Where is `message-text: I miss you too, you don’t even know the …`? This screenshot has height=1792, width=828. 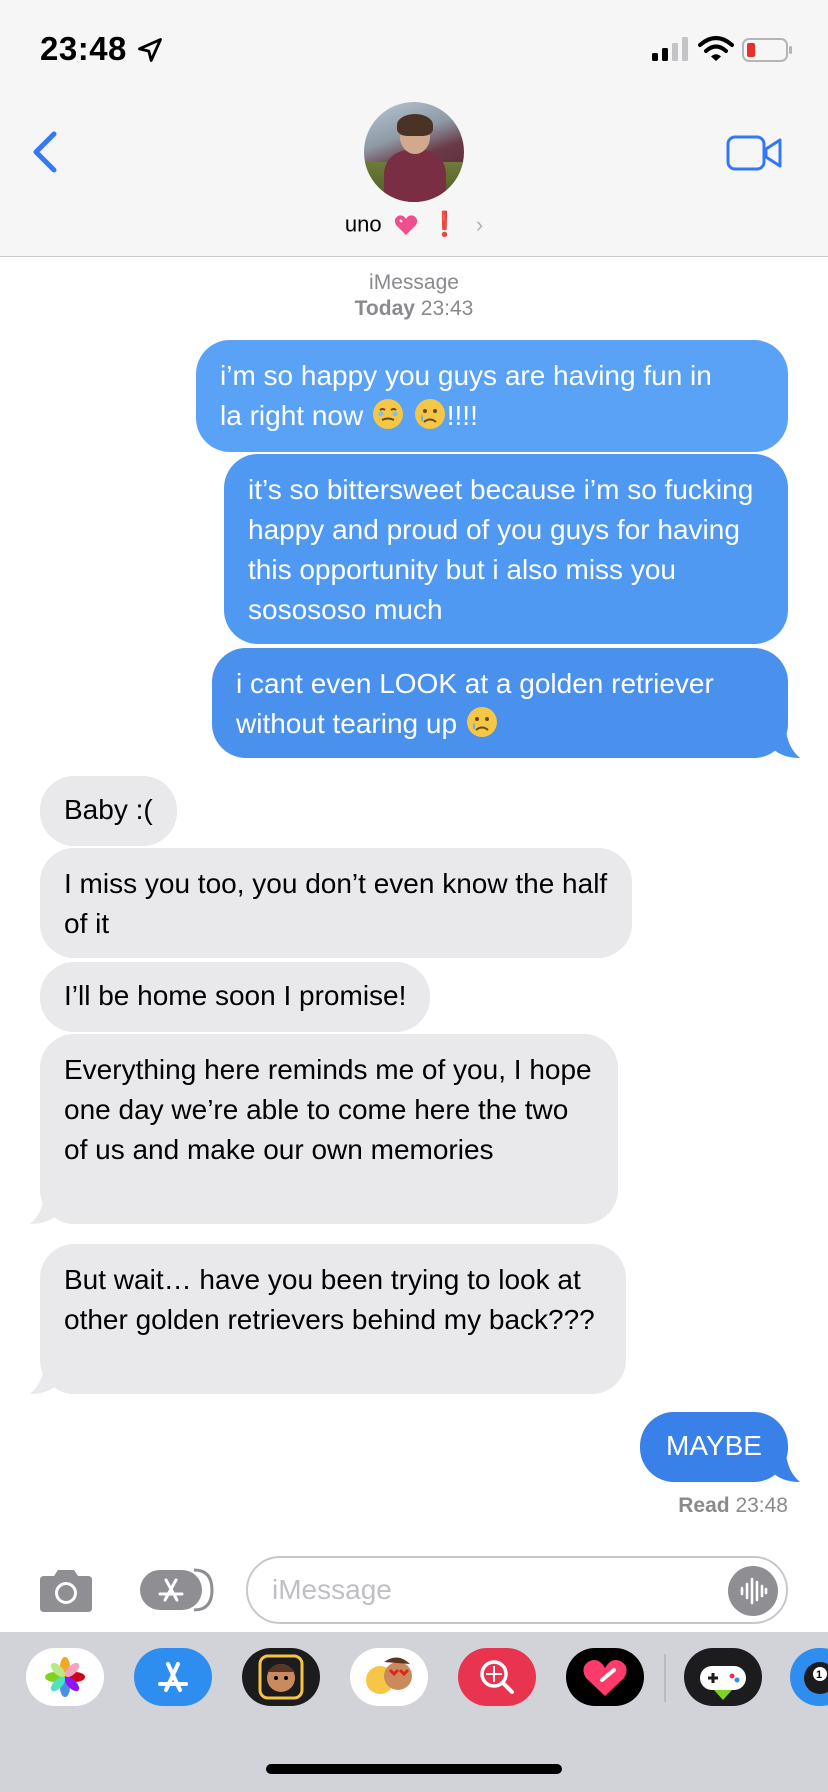 message-text: I miss you too, you don’t even know the … is located at coordinates (336, 903).